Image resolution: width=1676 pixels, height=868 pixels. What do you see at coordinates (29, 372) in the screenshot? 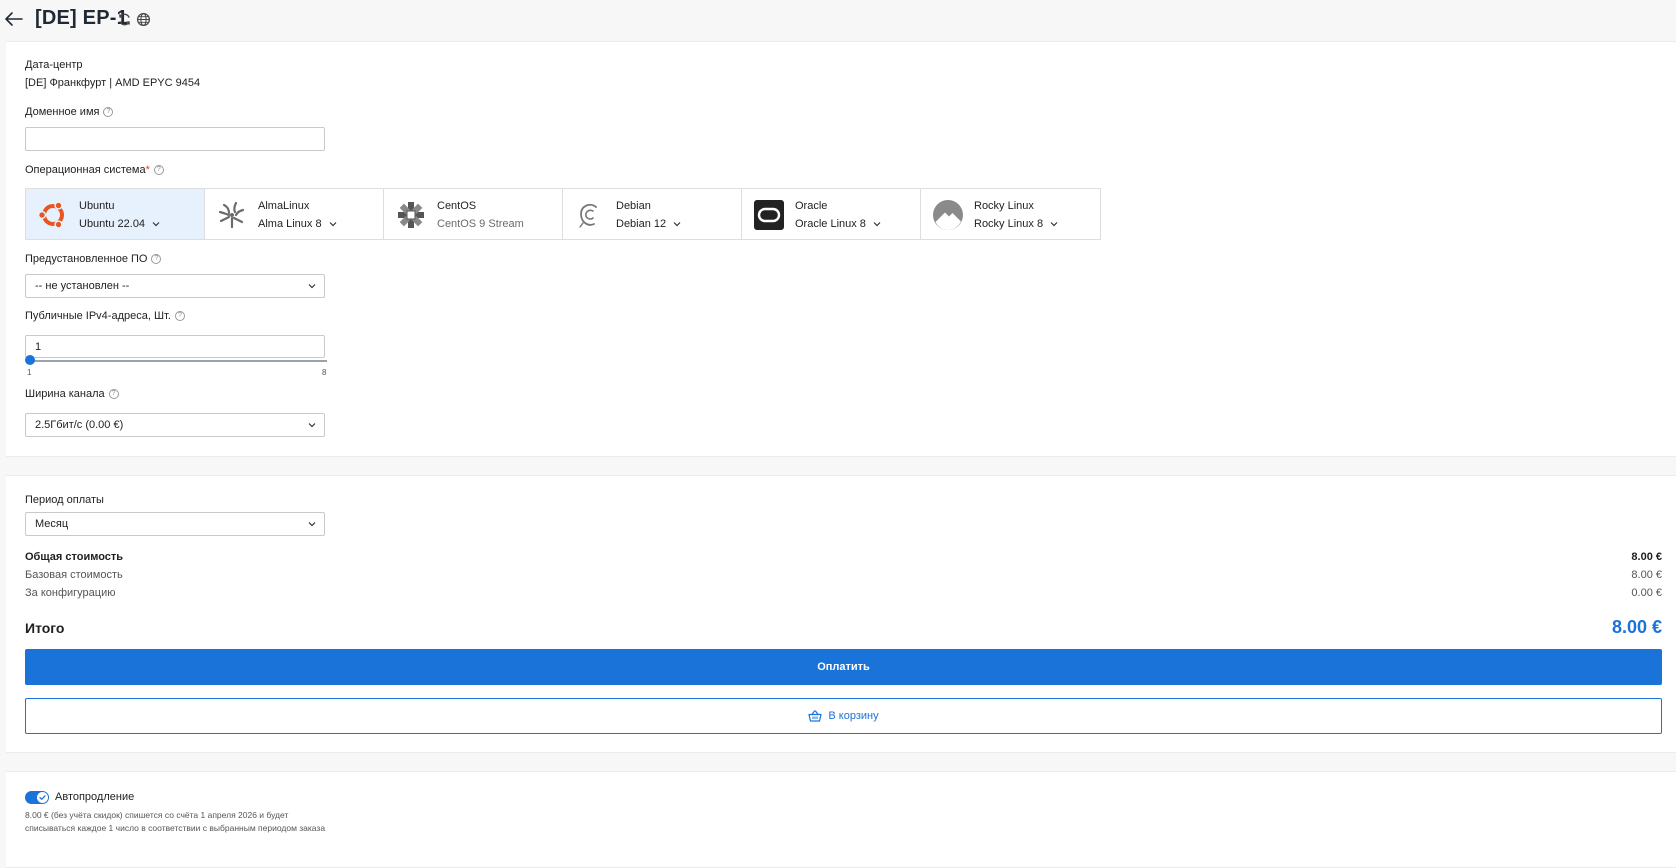
I see `ipv4-slider-min: 1` at bounding box center [29, 372].